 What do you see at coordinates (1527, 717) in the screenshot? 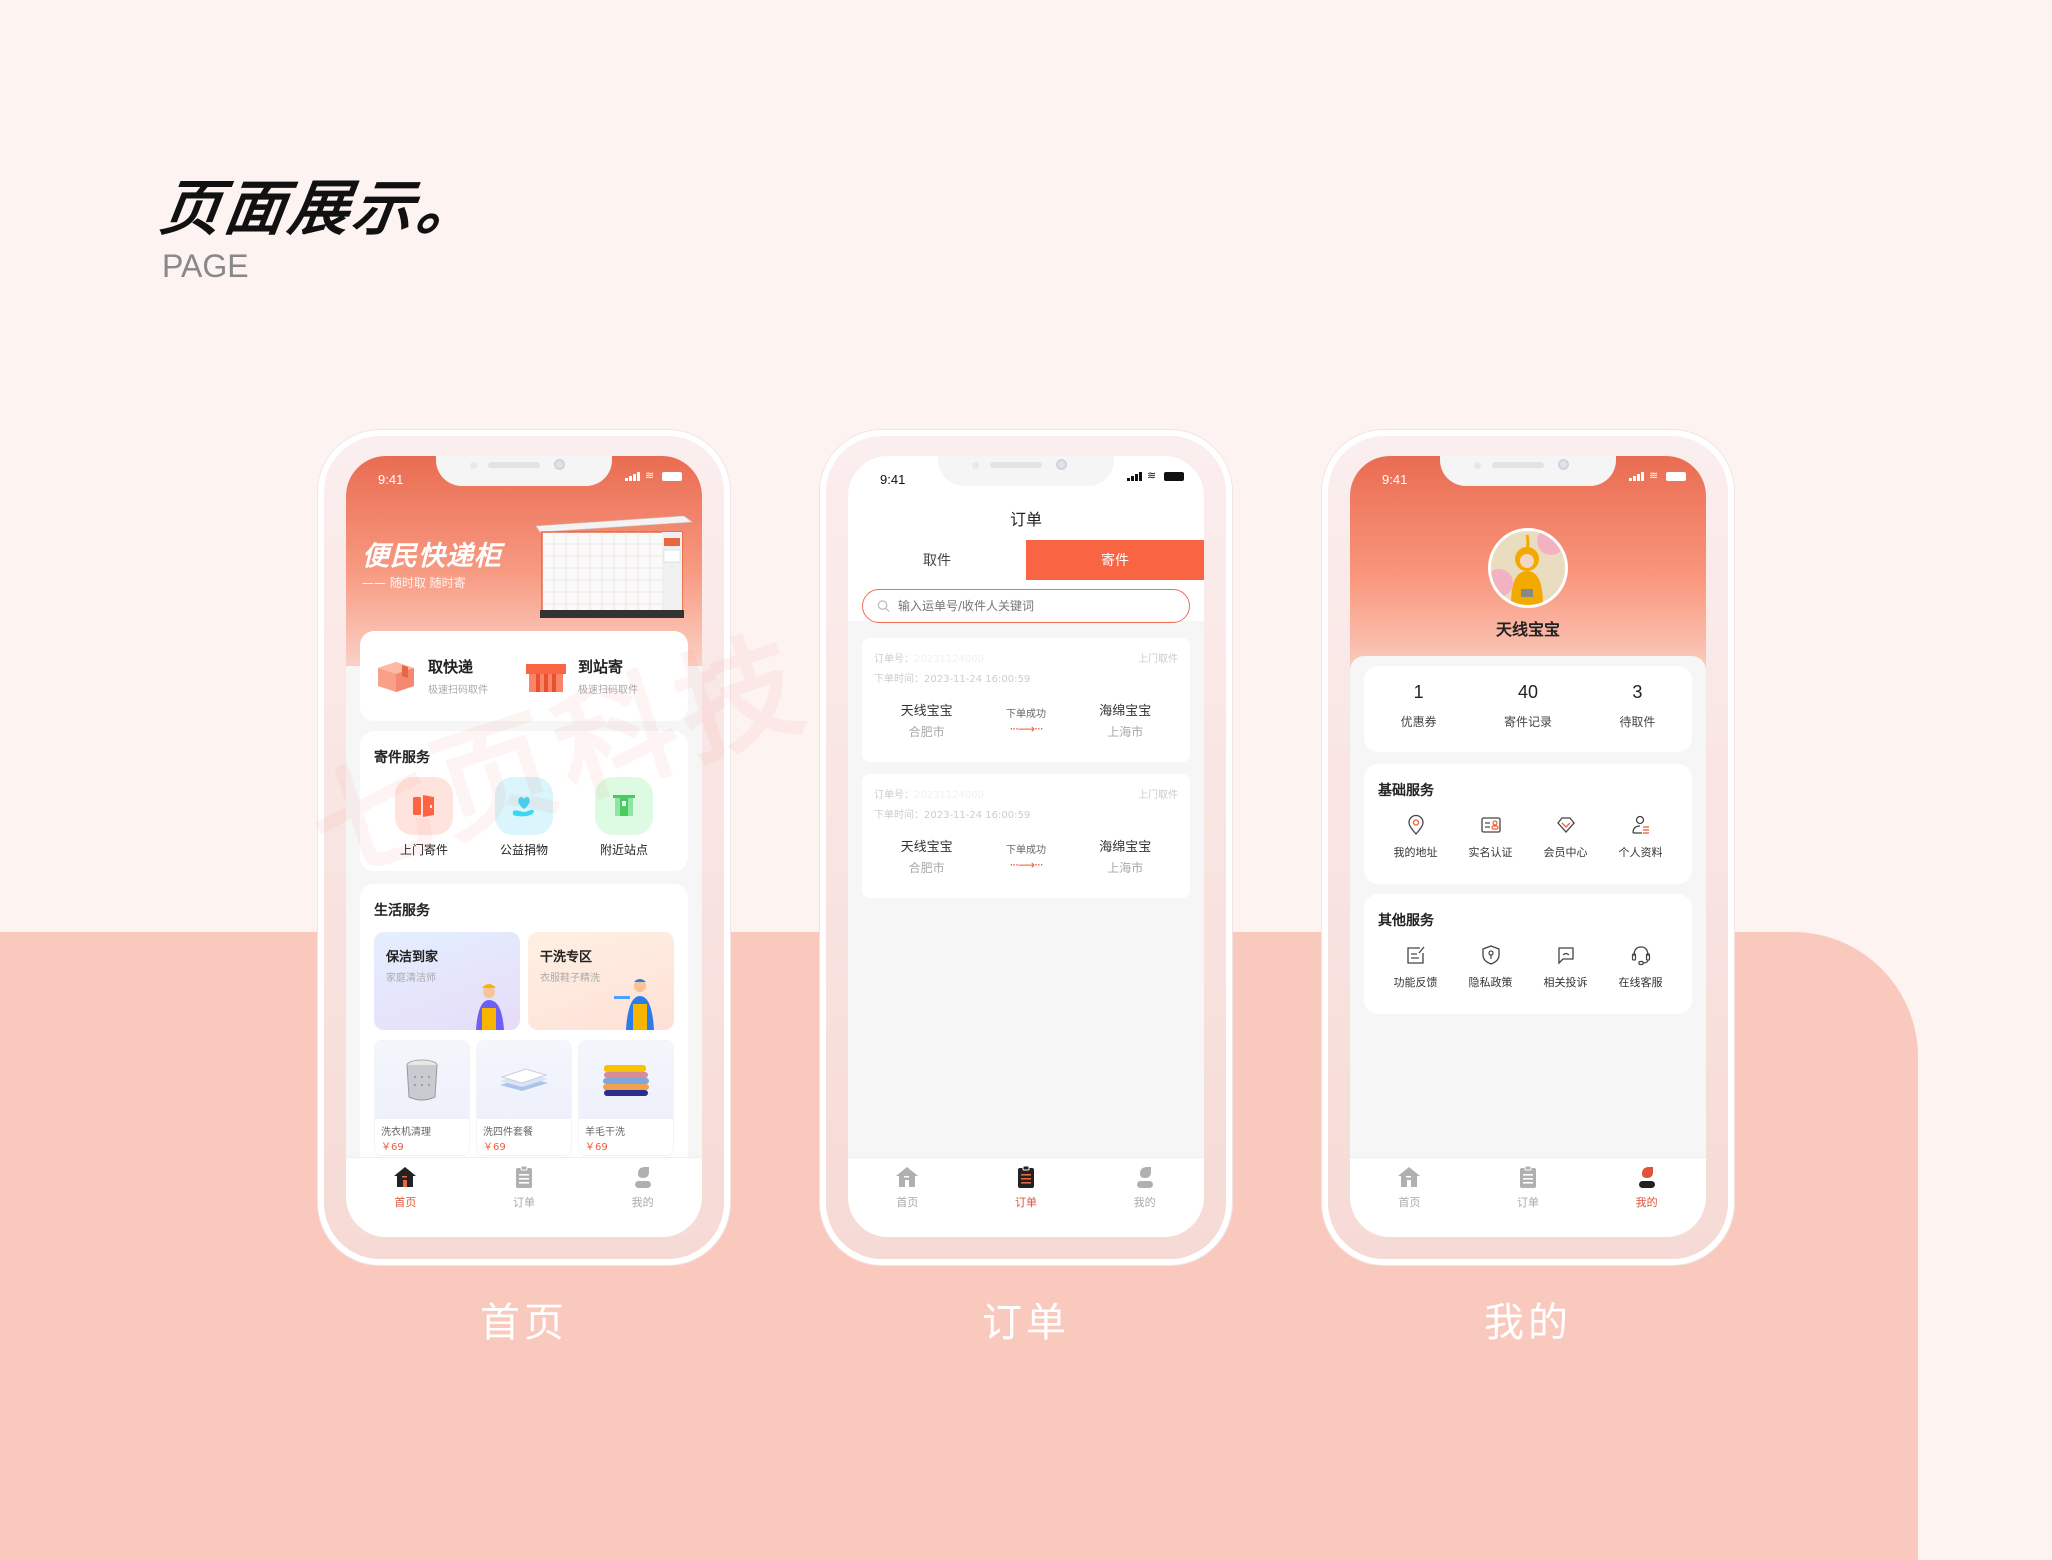
I see `stat-send-records: 40 寄件记录` at bounding box center [1527, 717].